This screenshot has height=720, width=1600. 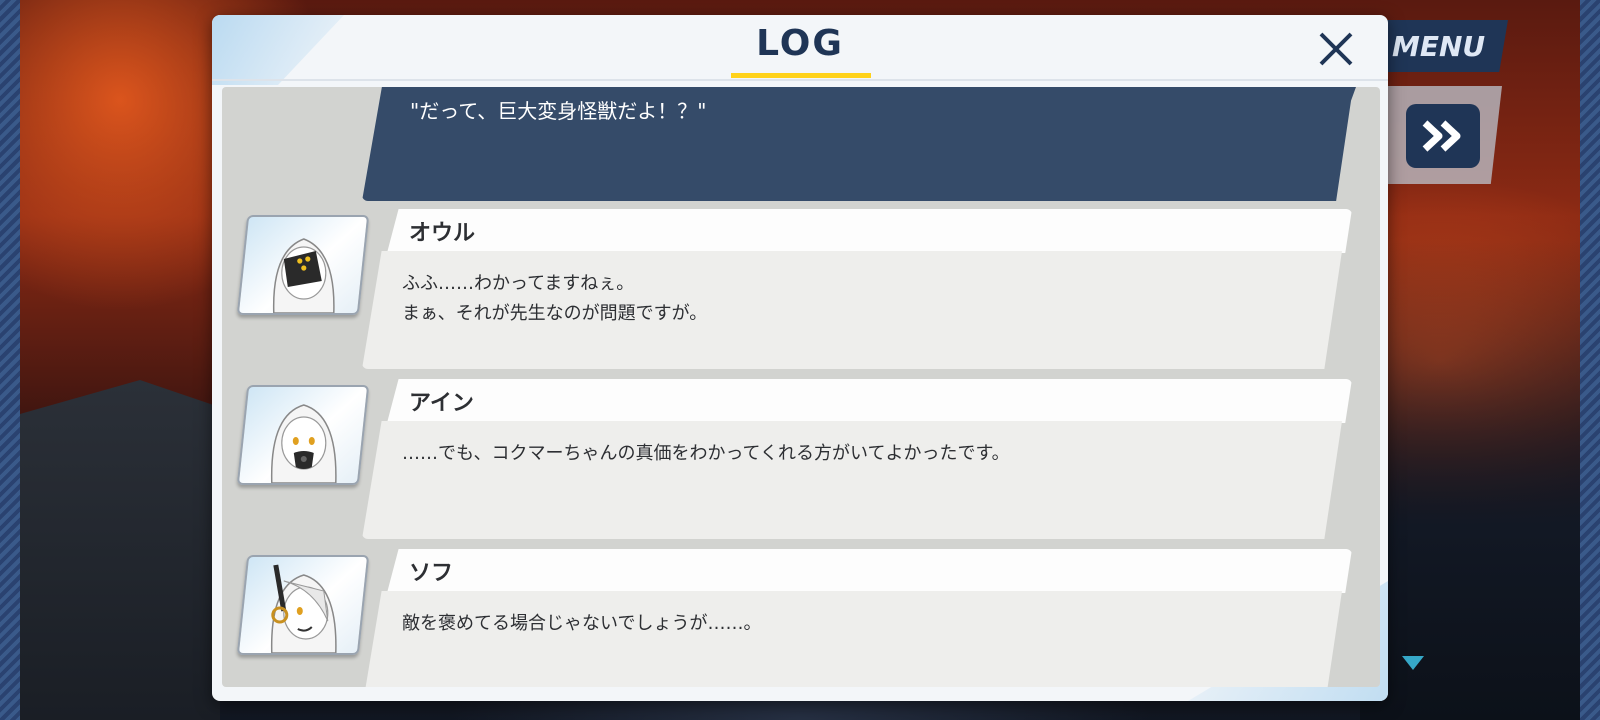 What do you see at coordinates (800, 43) in the screenshot?
I see `dialog-title: LOG` at bounding box center [800, 43].